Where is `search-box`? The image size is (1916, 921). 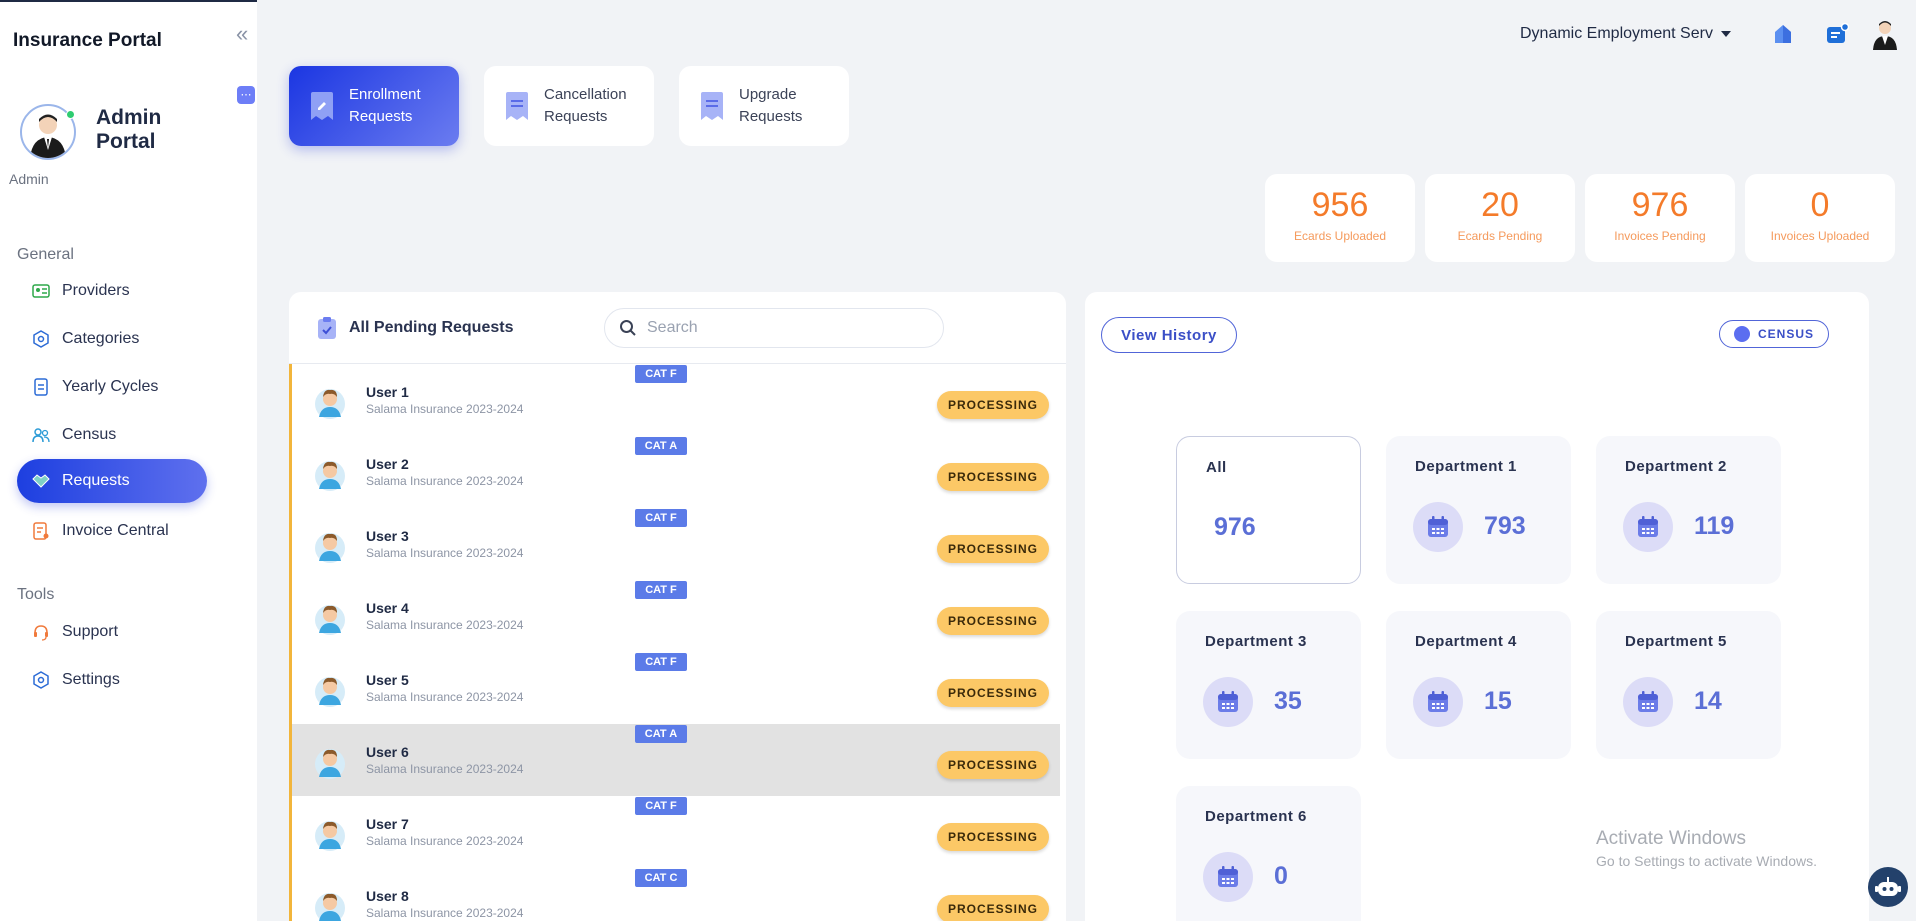
search-box is located at coordinates (774, 328).